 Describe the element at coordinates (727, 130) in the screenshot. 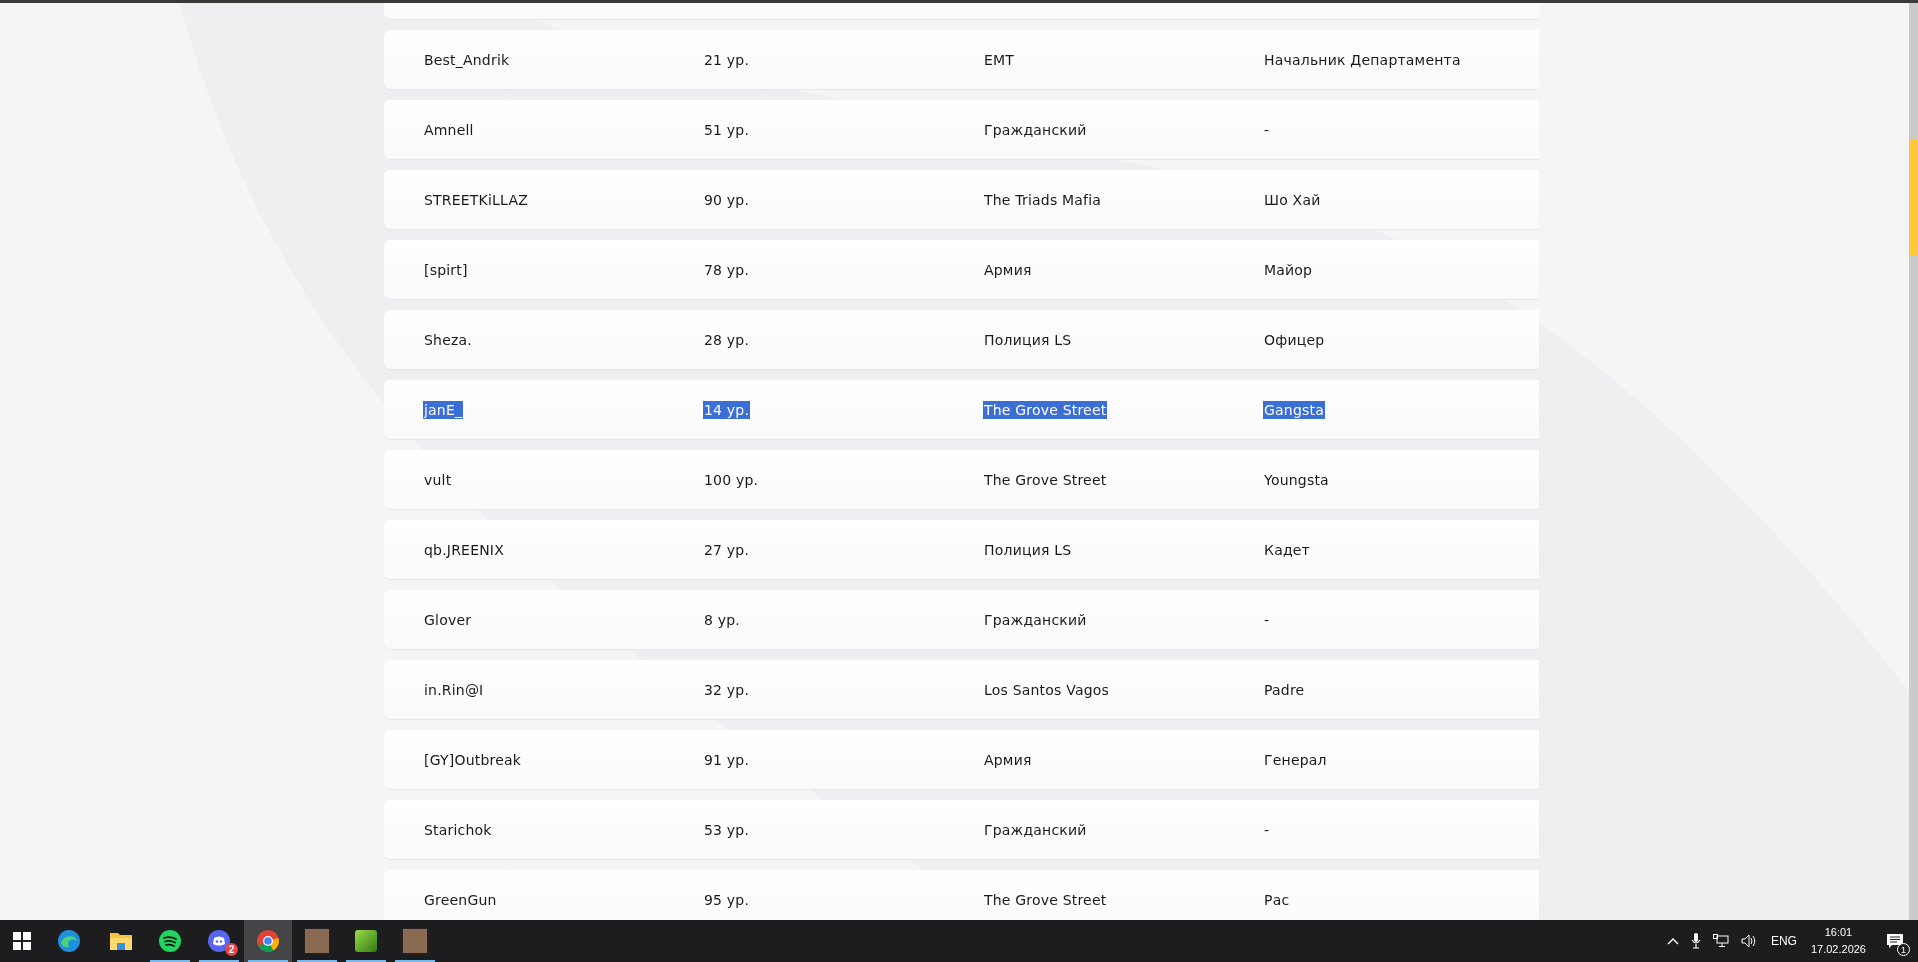

I see `table-cell: 51 ур.` at that location.